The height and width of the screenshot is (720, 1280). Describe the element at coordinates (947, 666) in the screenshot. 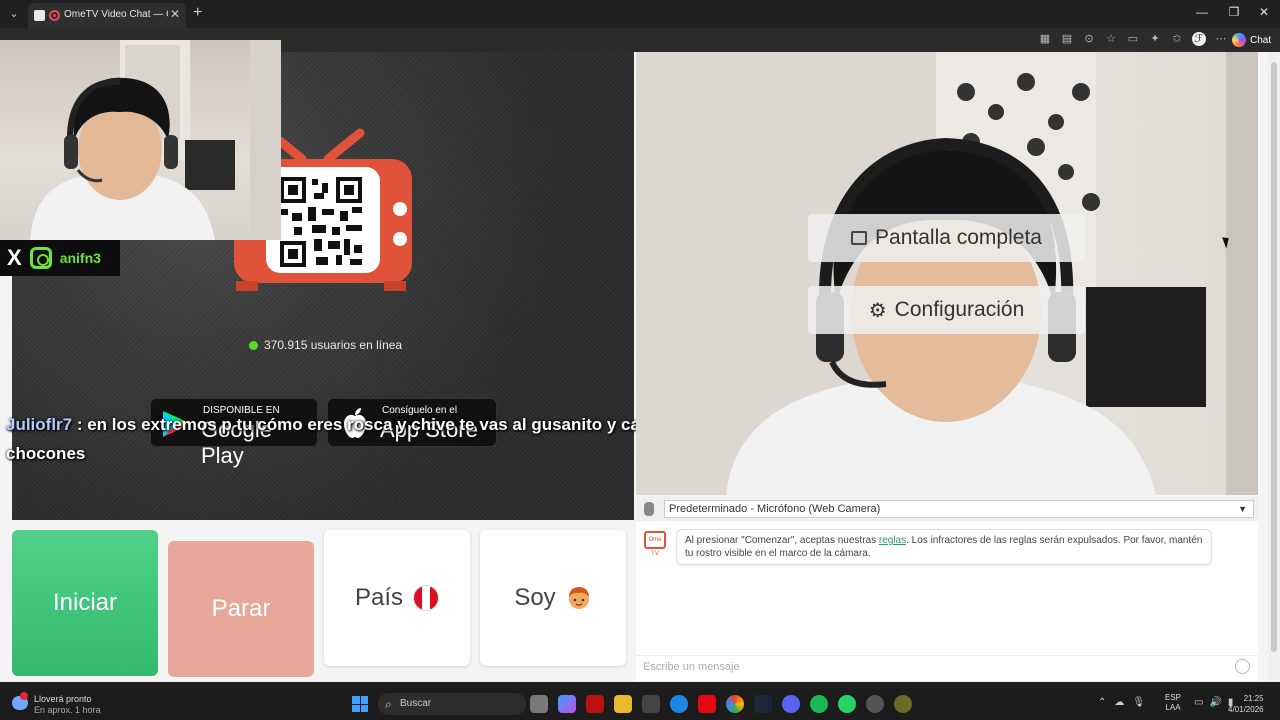

I see `message-input: Escribe un mensaje` at that location.